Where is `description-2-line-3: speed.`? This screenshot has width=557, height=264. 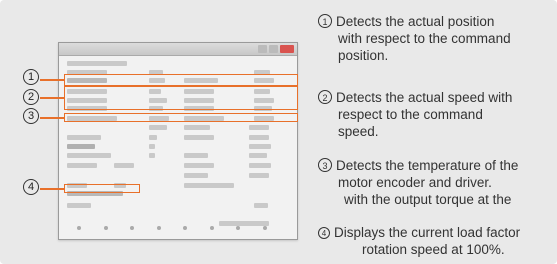
description-2-line-3: speed. is located at coordinates (358, 131).